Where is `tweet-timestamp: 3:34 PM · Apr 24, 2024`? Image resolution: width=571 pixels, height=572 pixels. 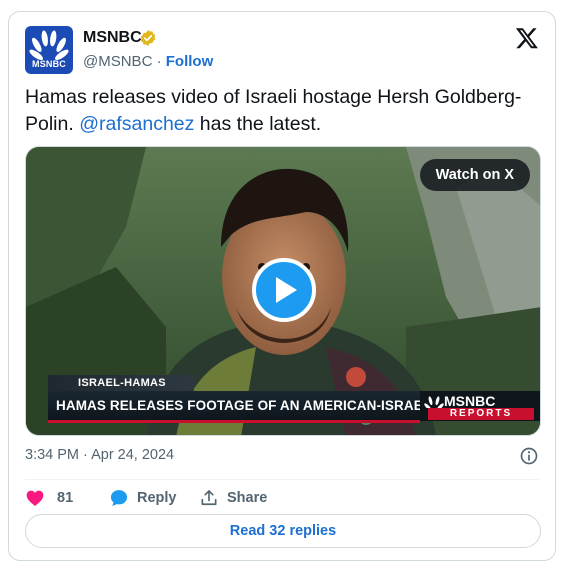
tweet-timestamp: 3:34 PM · Apr 24, 2024 is located at coordinates (99, 455).